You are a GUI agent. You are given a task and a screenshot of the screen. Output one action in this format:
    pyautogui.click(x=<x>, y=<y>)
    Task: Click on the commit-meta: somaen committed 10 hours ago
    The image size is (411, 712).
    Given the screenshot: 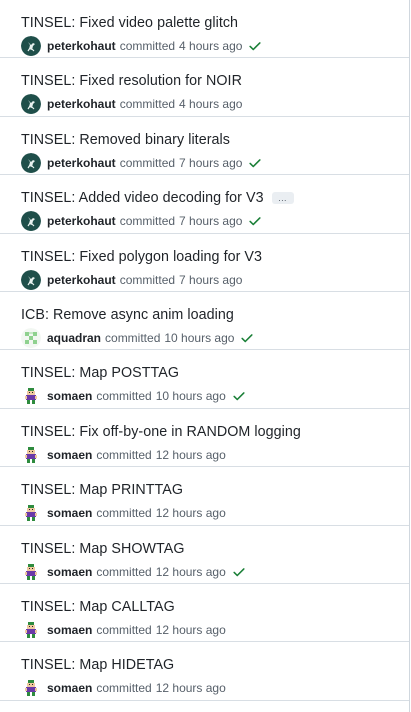 What is the action you would take?
    pyautogui.click(x=211, y=396)
    